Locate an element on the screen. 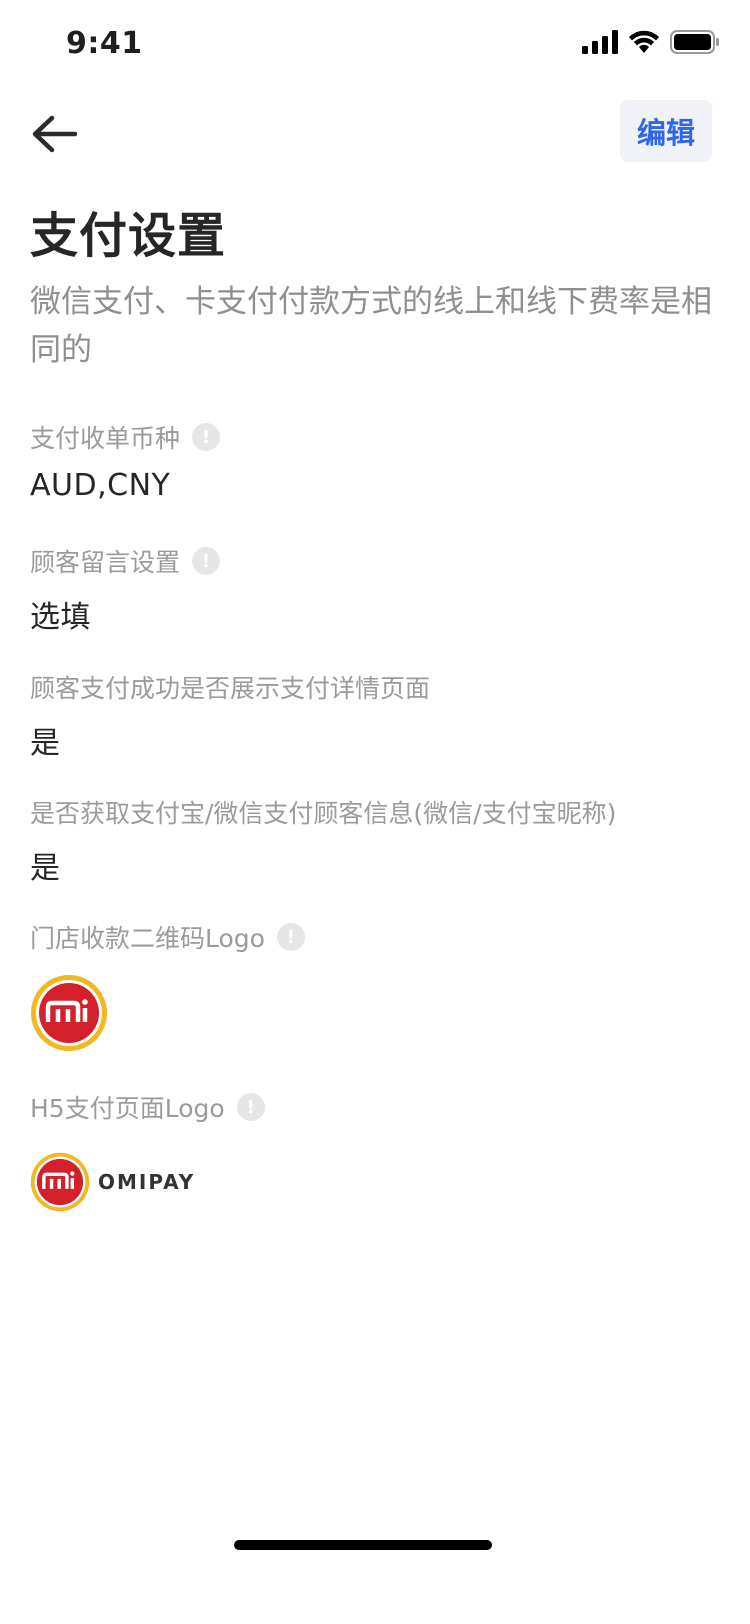  field-label: H5支付页面Logo is located at coordinates (127, 1108).